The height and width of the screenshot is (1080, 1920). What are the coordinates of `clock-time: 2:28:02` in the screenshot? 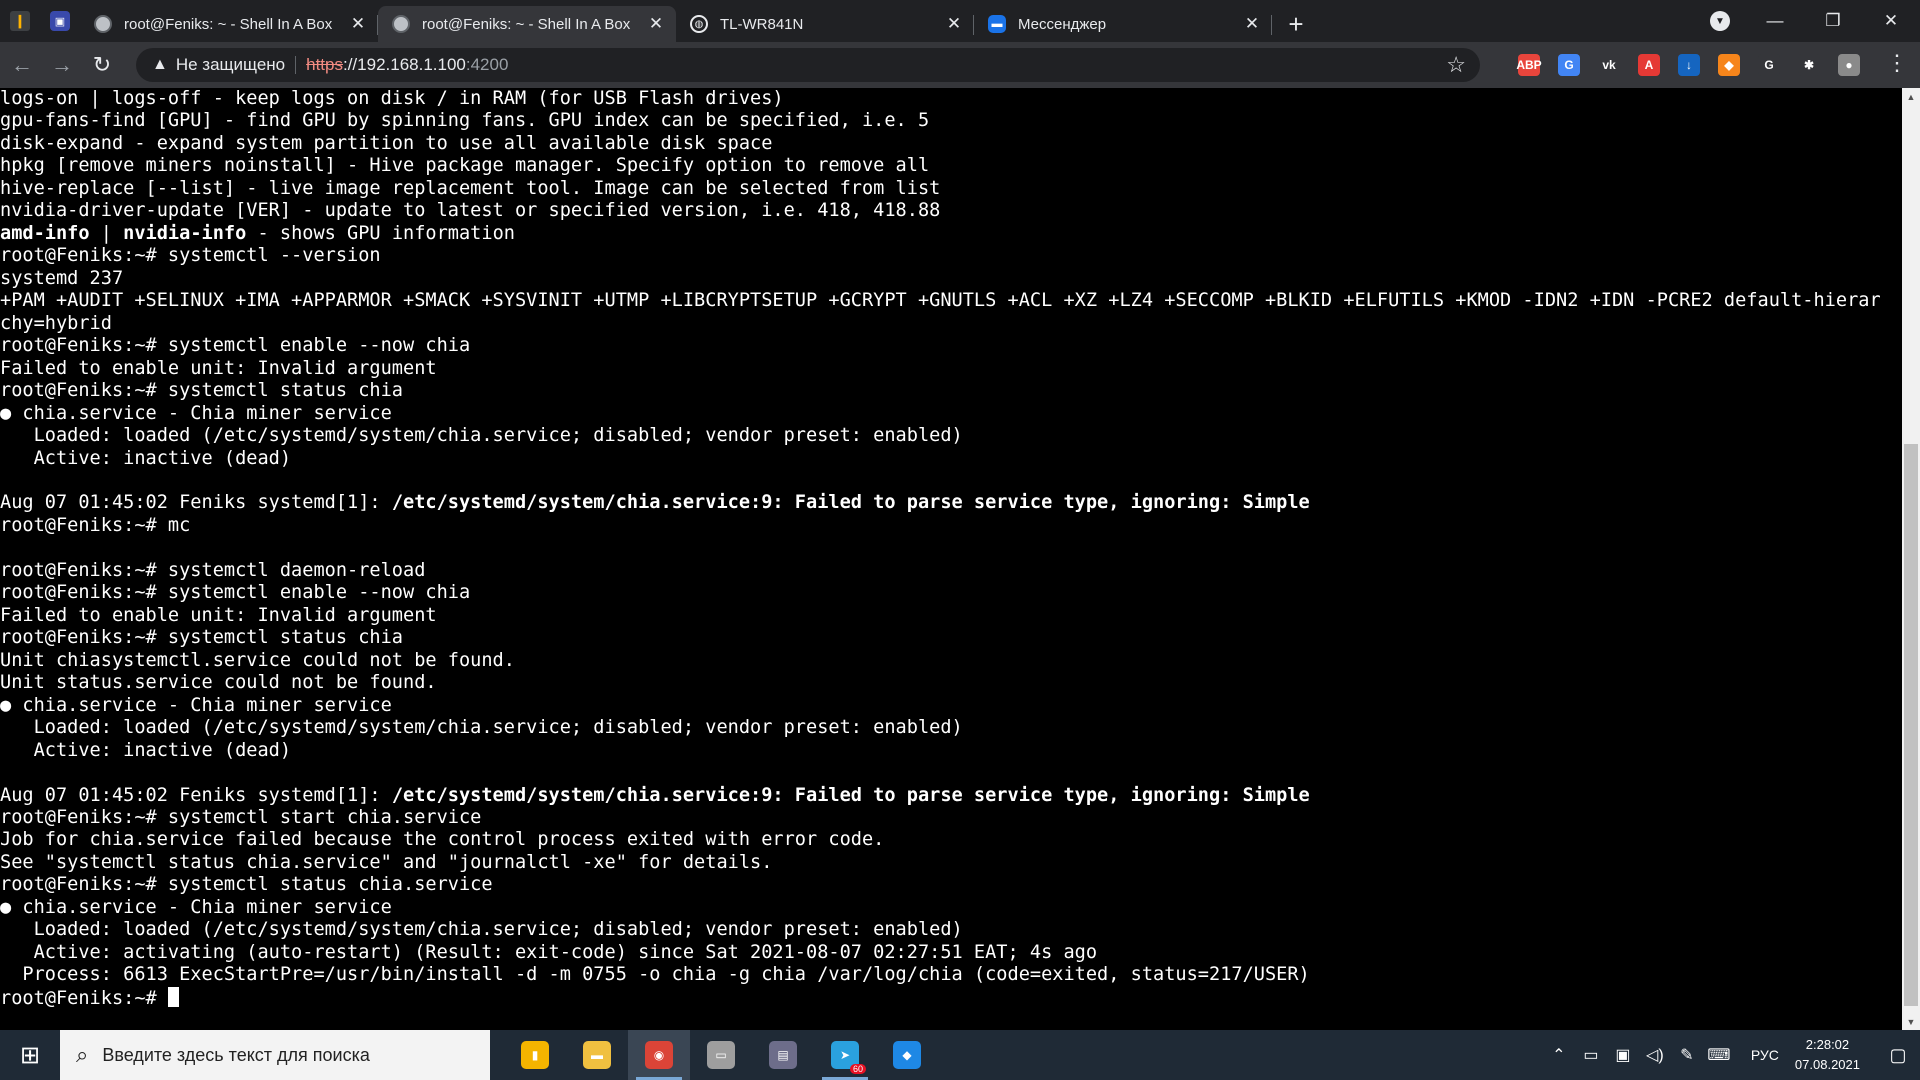 It's located at (1827, 1044).